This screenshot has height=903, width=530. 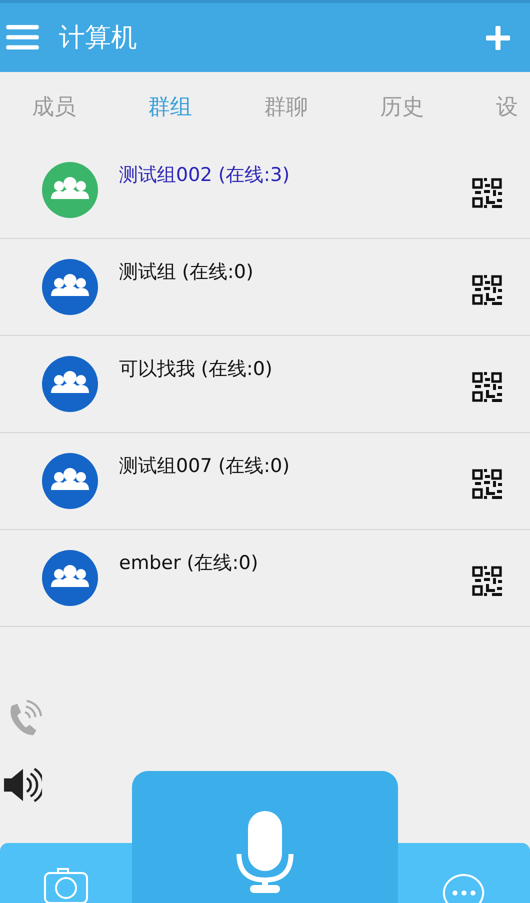 What do you see at coordinates (265, 852) in the screenshot?
I see `microphone-icon` at bounding box center [265, 852].